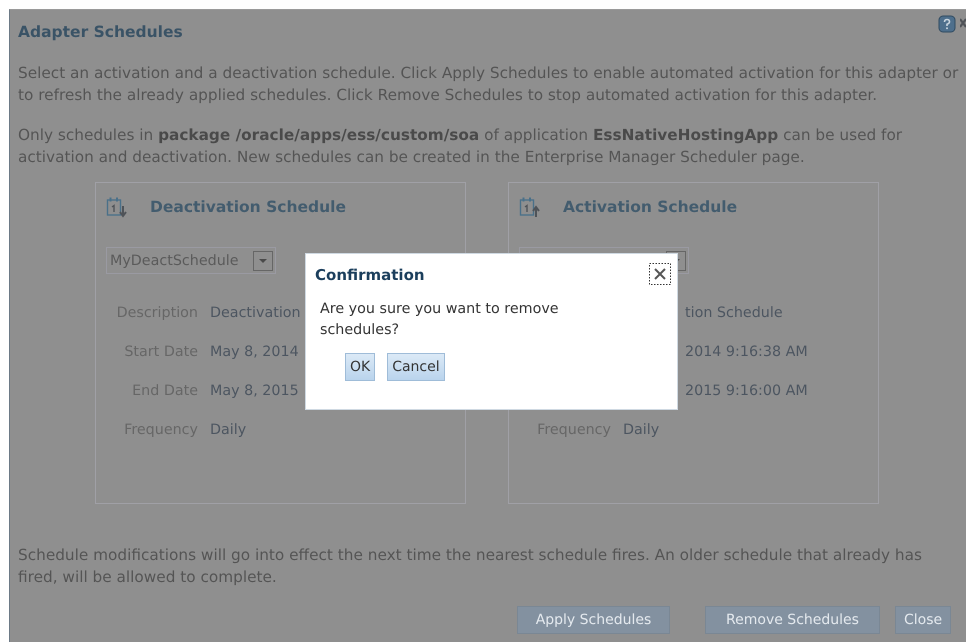  I want to click on dialog-button: Cancel, so click(416, 367).